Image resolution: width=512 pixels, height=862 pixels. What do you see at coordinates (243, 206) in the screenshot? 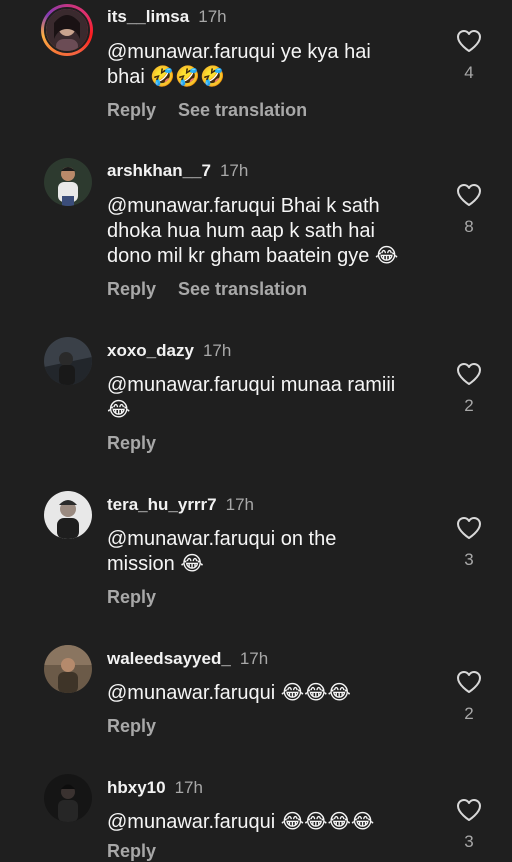
I see `comment-text-line: @munawar.faruqui Bhai k sath` at bounding box center [243, 206].